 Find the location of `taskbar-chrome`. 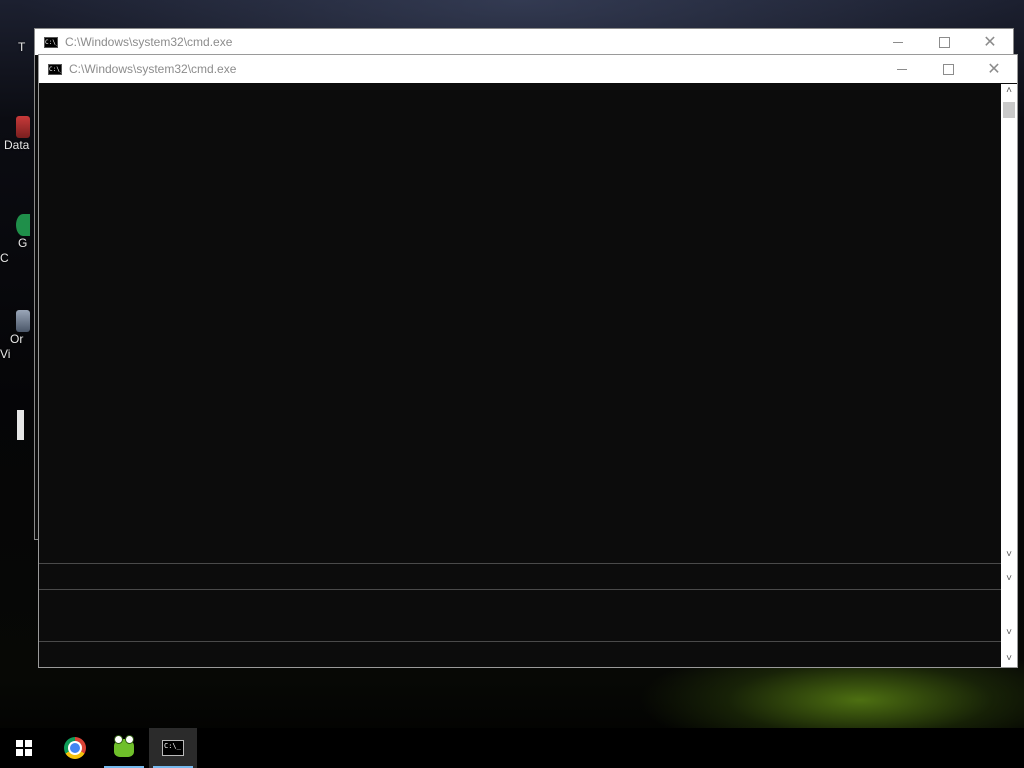

taskbar-chrome is located at coordinates (75, 748).